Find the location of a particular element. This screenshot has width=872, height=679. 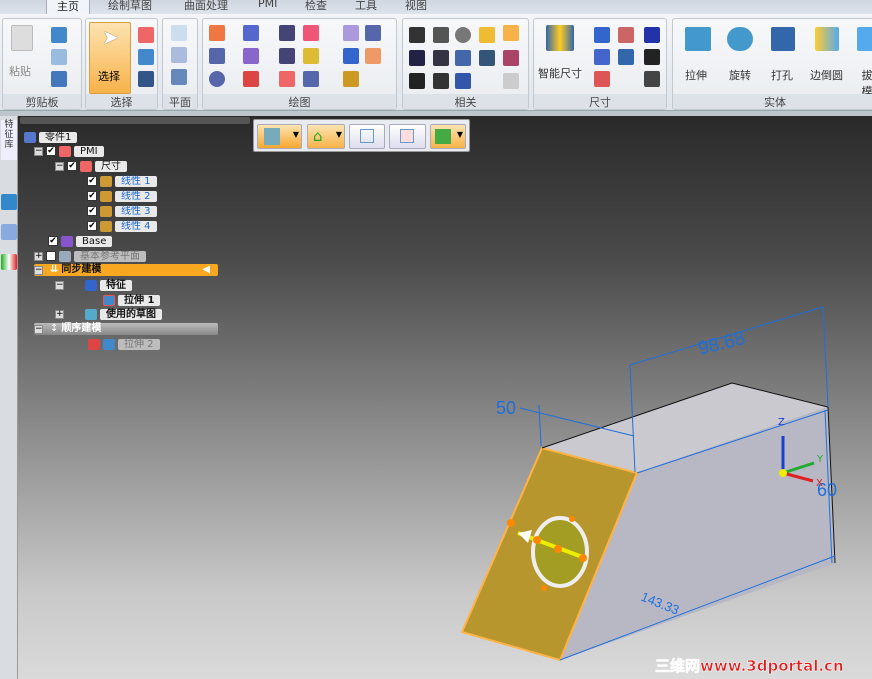

watermark: 三维网www.3dportal.cn is located at coordinates (749, 666).